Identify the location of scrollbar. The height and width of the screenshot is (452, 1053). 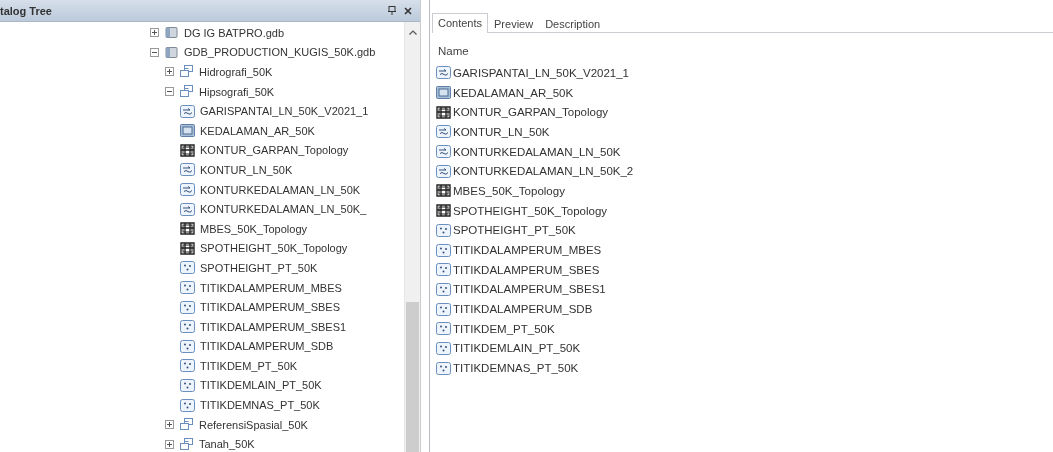
(412, 237).